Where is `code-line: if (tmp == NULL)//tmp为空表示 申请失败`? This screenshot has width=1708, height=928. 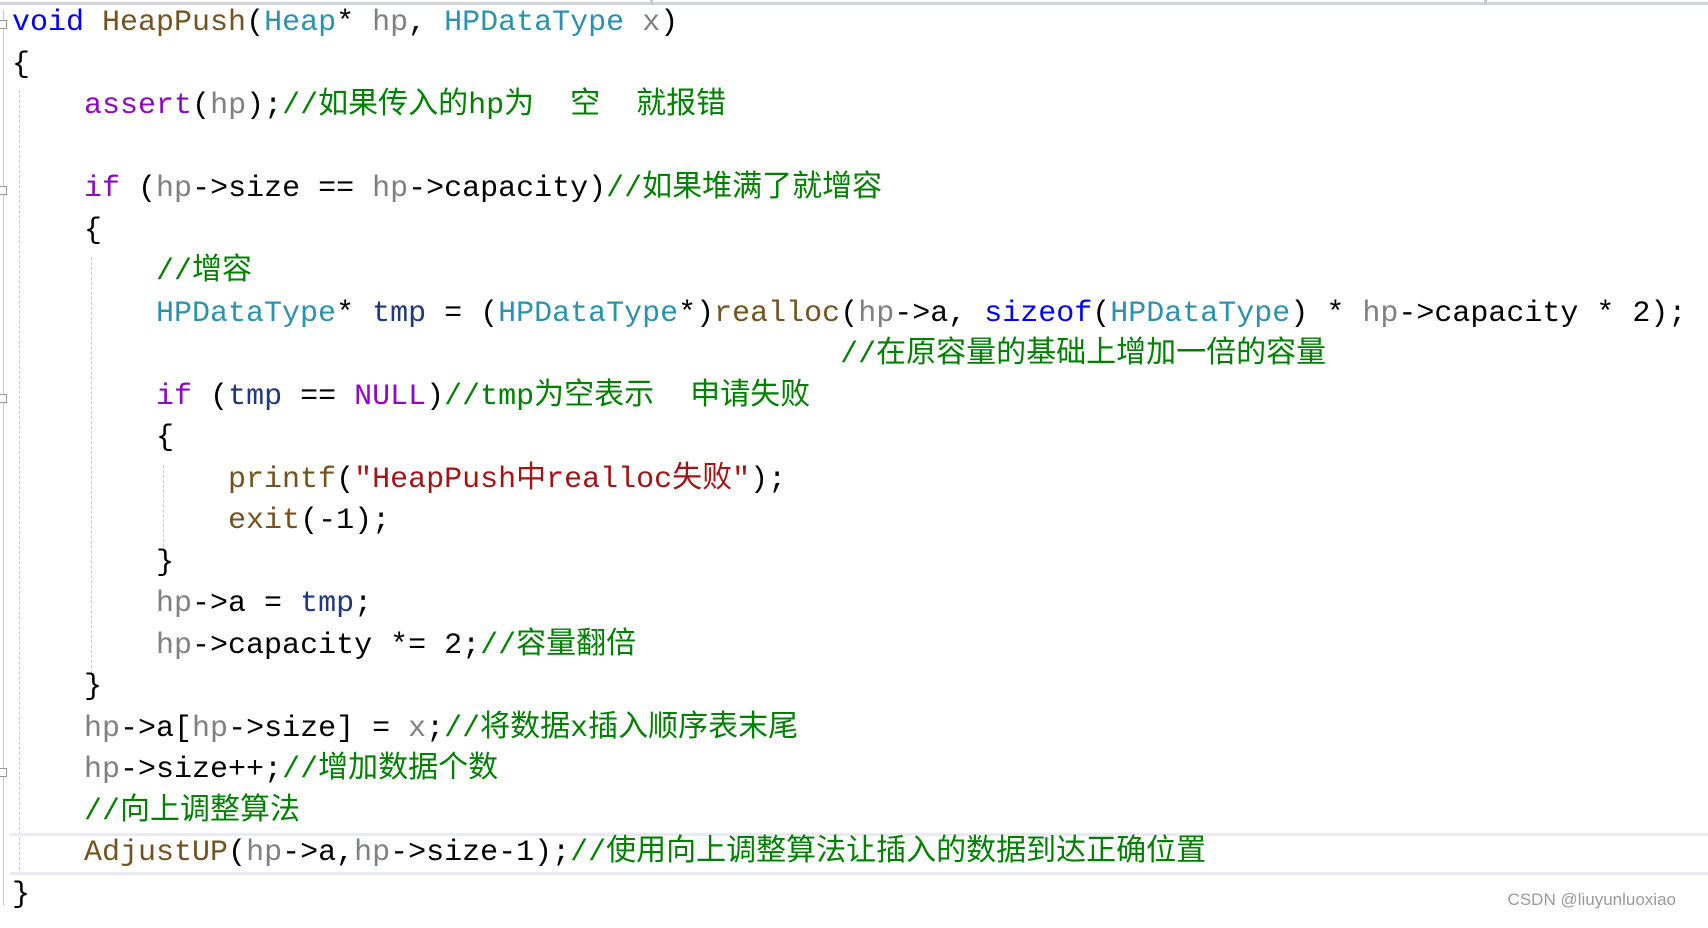 code-line: if (tmp == NULL)//tmp为空表示 申请失败 is located at coordinates (860, 398).